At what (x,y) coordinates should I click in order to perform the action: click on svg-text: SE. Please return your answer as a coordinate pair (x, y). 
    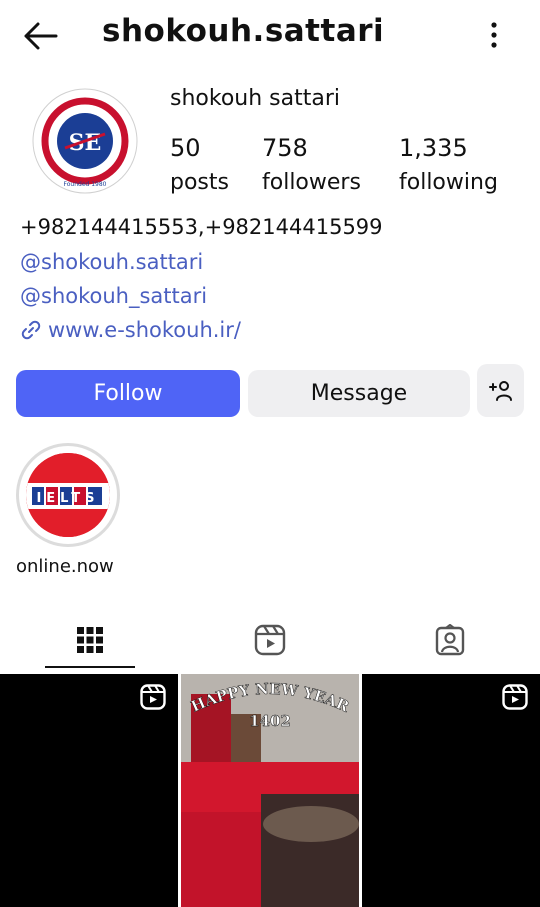
    Looking at the image, I should click on (85, 143).